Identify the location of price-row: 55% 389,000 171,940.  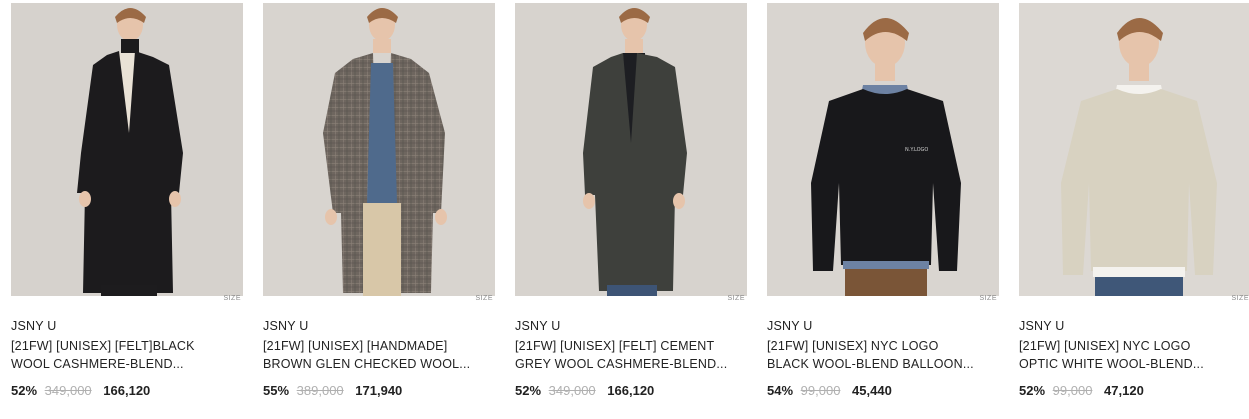
(332, 390).